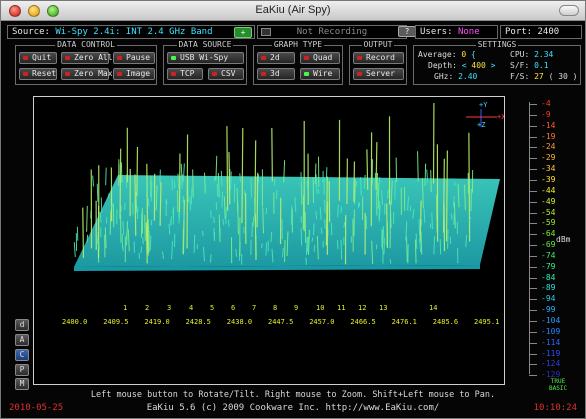 The height and width of the screenshot is (419, 586). What do you see at coordinates (378, 44) in the screenshot?
I see `output-title: OUTPUT` at bounding box center [378, 44].